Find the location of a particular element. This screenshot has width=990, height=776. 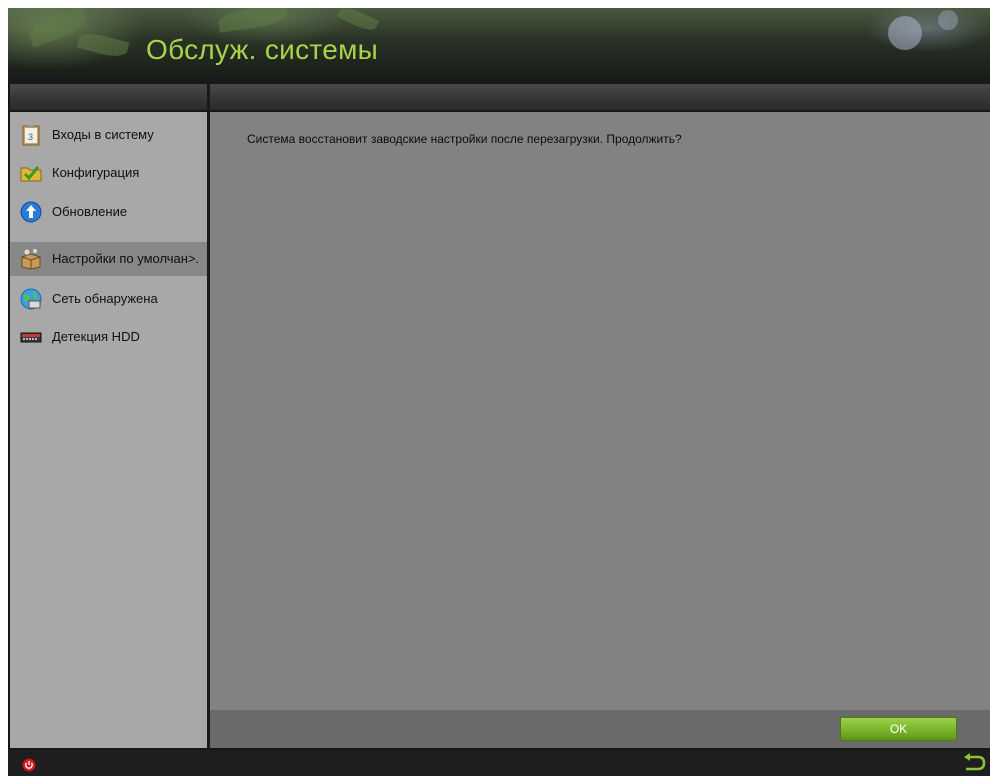

power-icon is located at coordinates (29, 765).